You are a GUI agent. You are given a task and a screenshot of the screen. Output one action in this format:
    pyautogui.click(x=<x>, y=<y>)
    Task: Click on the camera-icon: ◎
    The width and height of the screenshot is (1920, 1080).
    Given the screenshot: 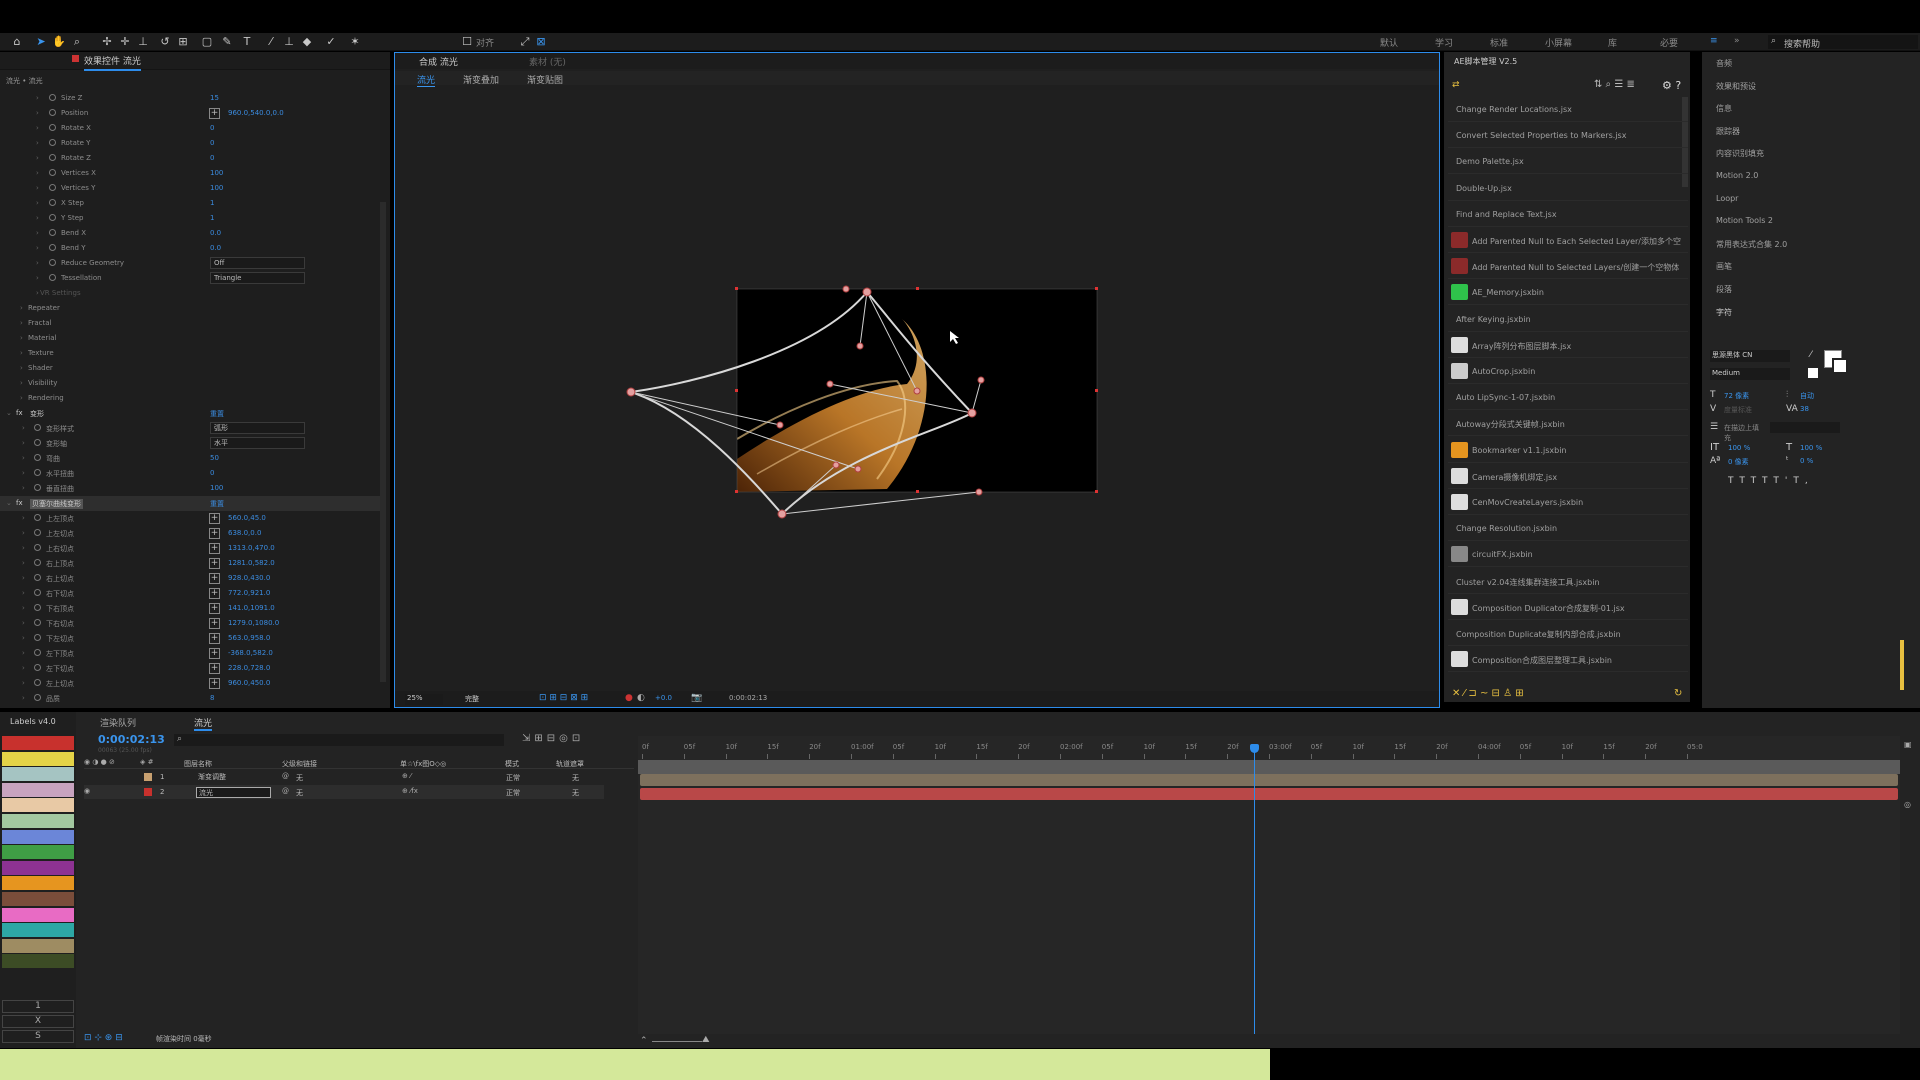 What is the action you would take?
    pyautogui.click(x=1907, y=804)
    